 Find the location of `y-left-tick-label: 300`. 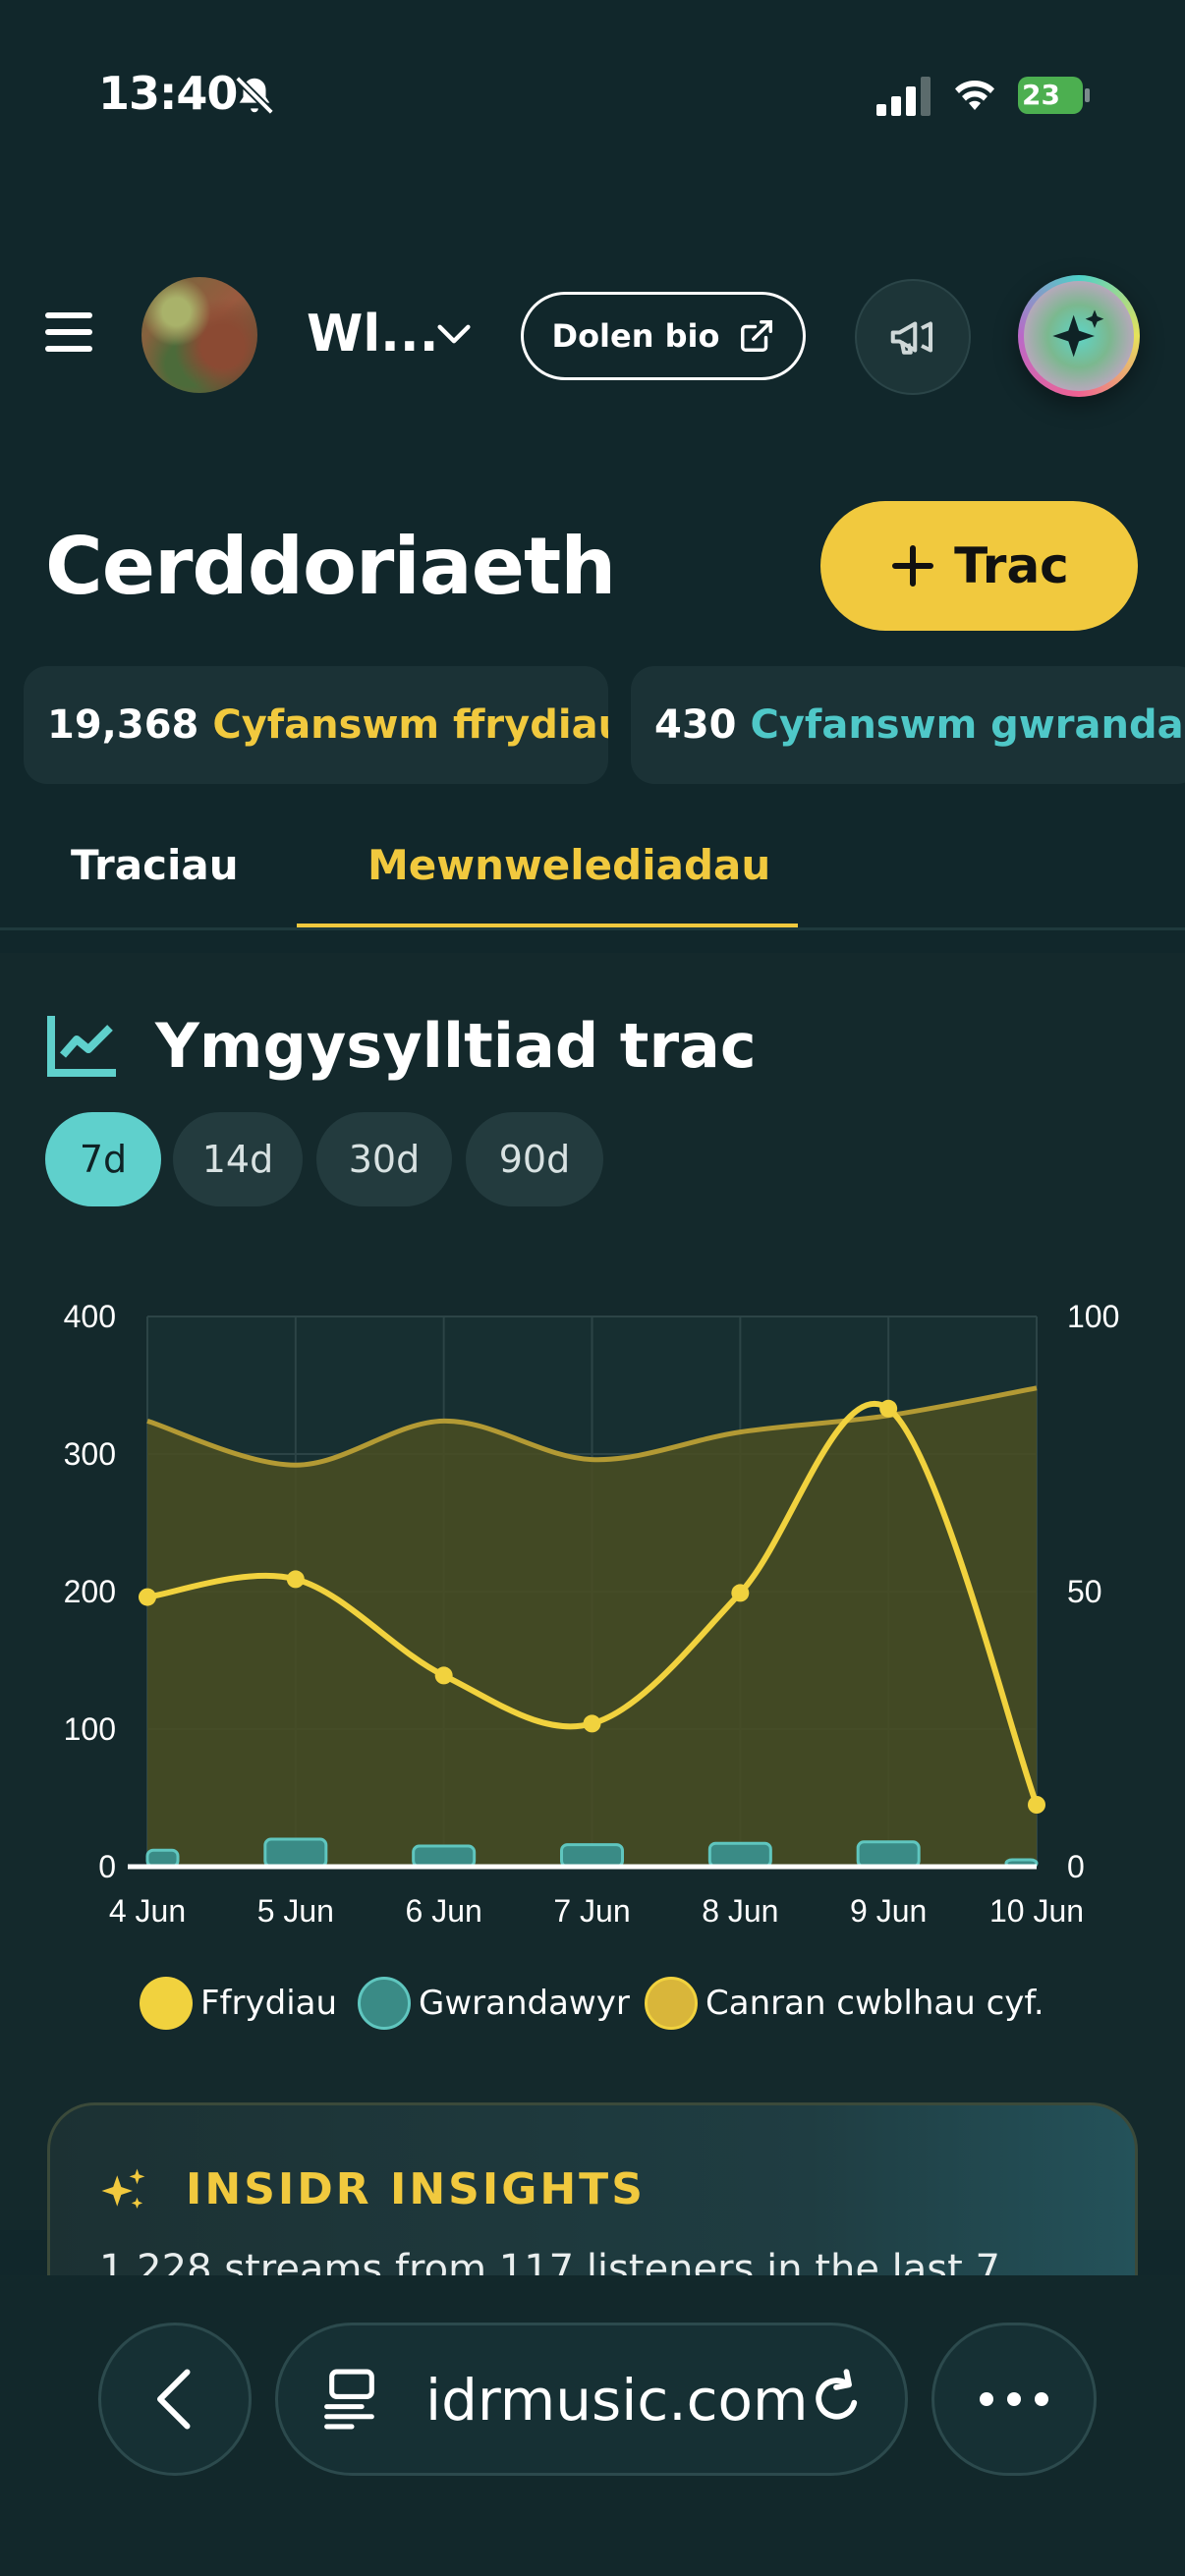

y-left-tick-label: 300 is located at coordinates (90, 1454).